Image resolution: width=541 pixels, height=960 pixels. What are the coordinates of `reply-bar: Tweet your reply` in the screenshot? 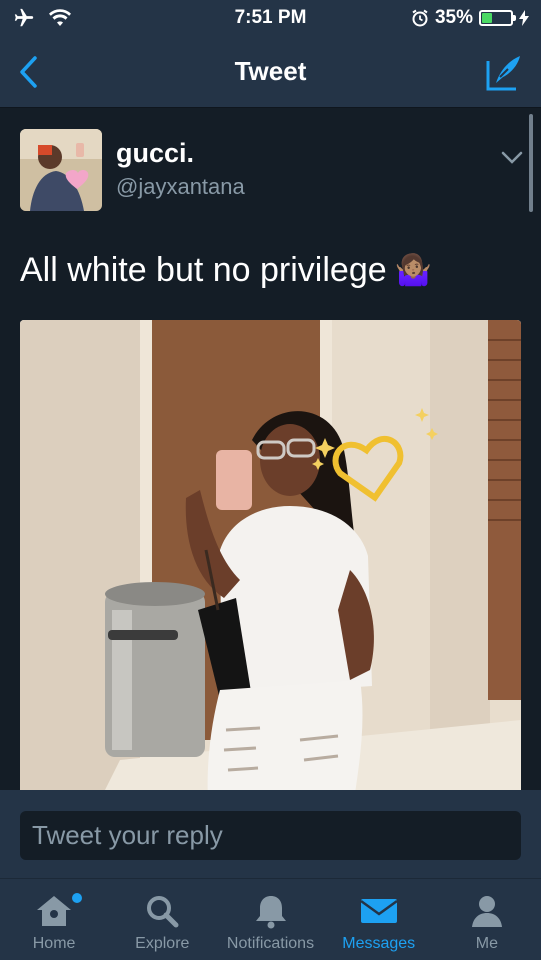 It's located at (270, 834).